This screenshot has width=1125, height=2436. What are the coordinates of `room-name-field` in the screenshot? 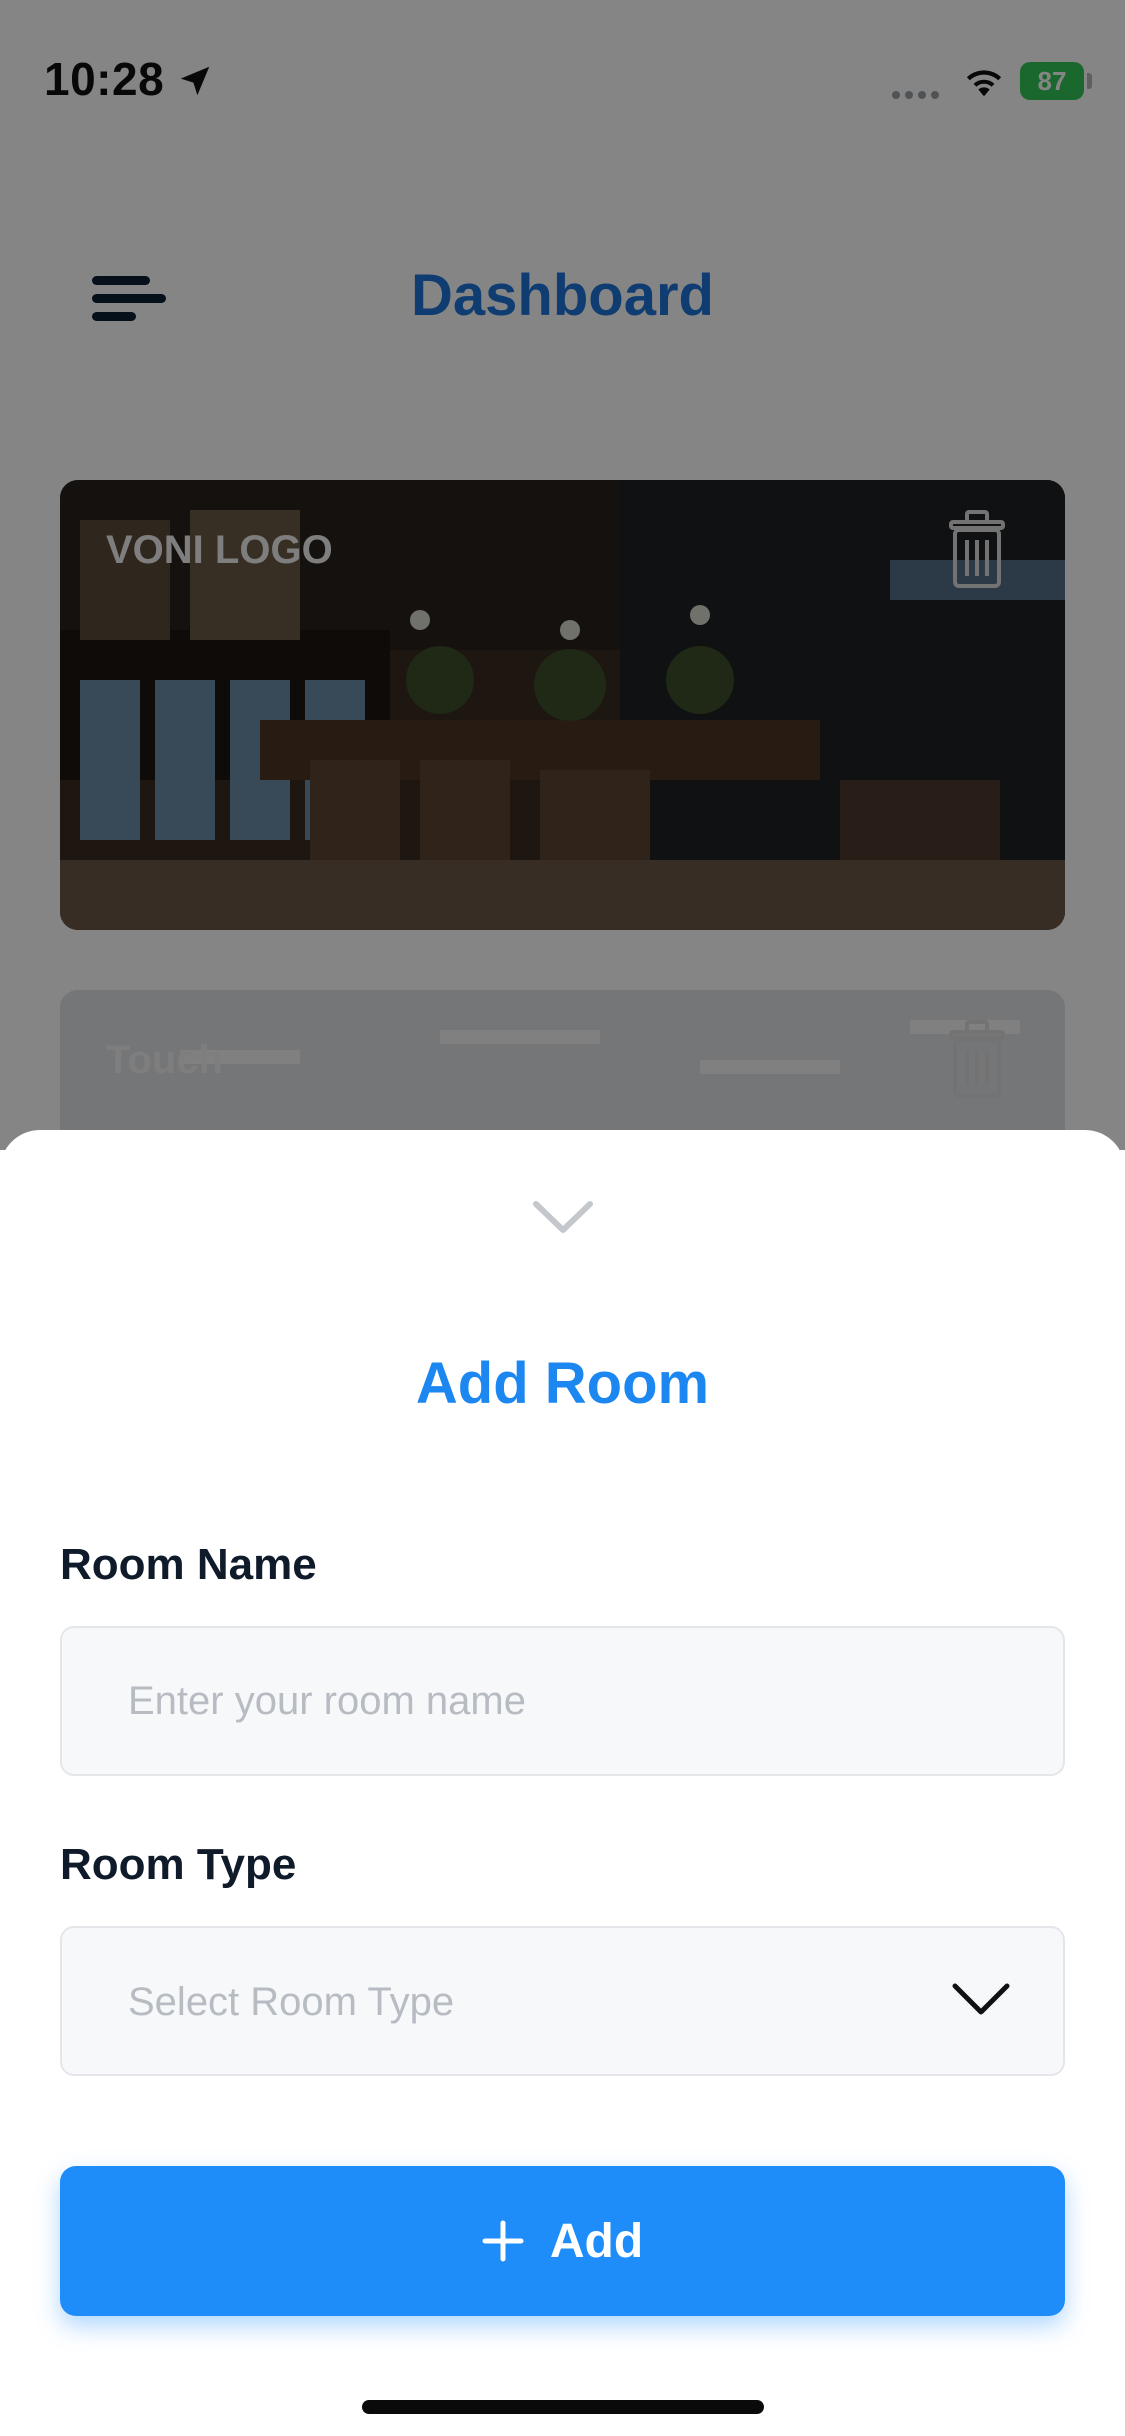 It's located at (562, 1701).